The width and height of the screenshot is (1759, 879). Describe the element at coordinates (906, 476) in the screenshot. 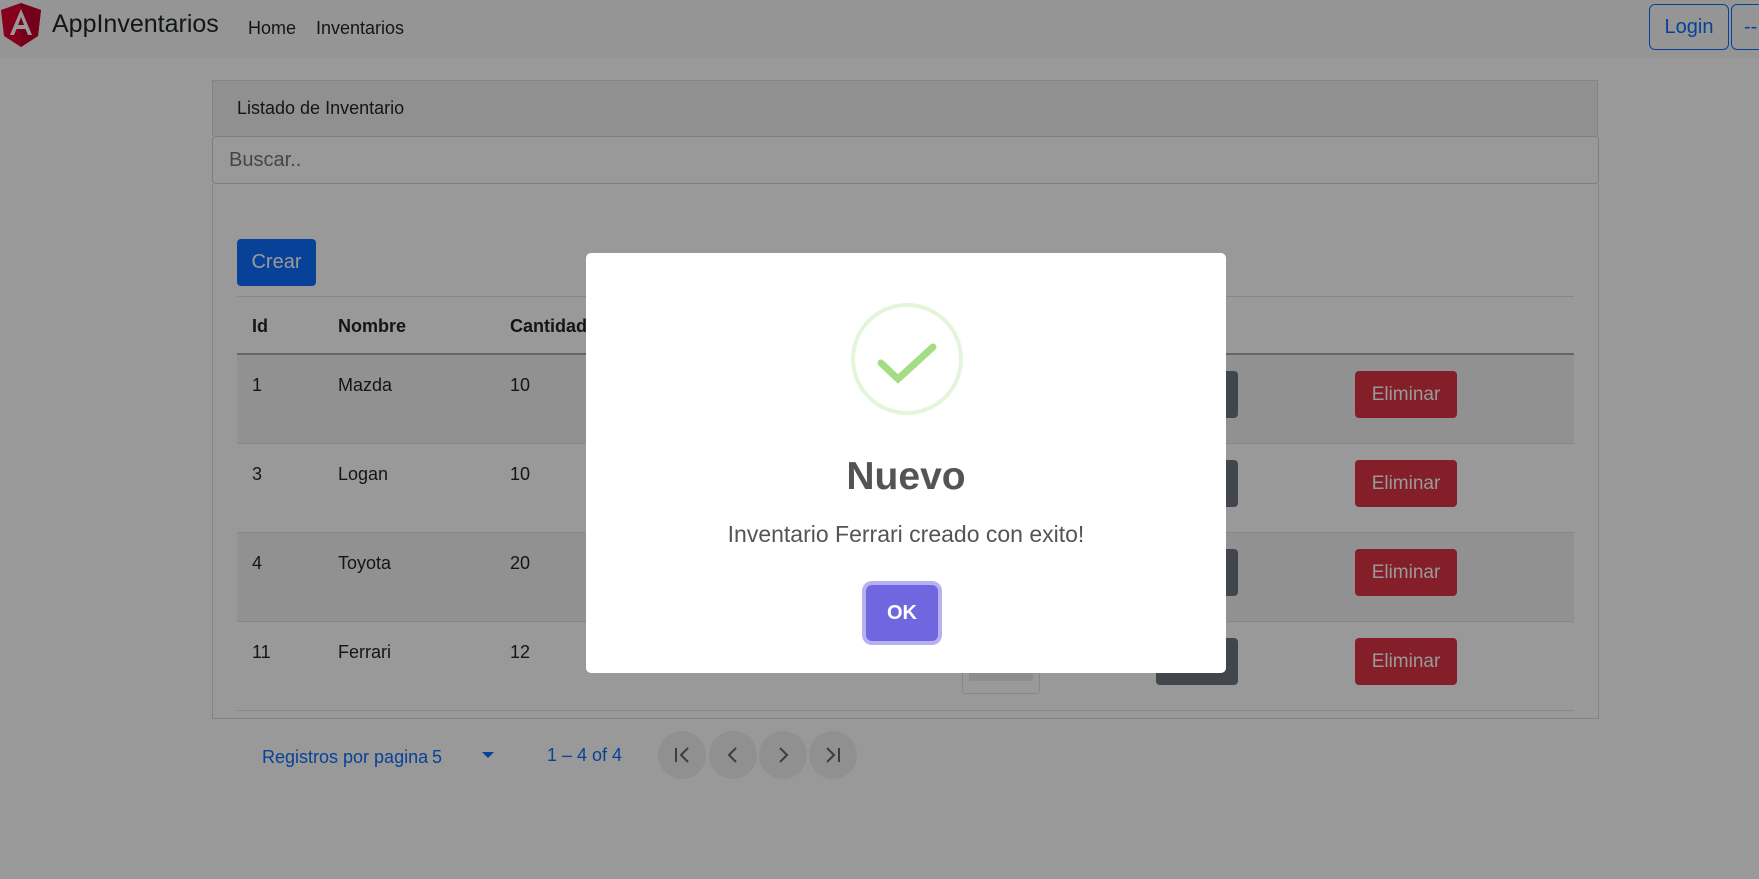

I see `dialog-title: Nuevo` at that location.